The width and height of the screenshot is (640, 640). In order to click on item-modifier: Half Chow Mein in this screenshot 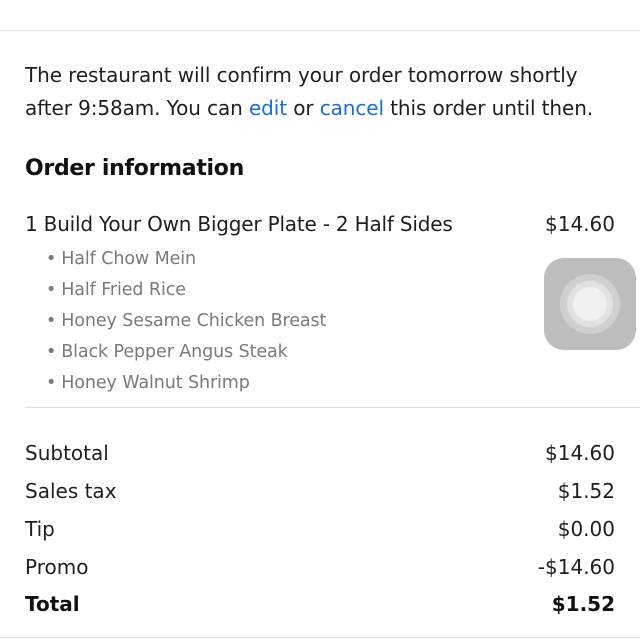, I will do `click(186, 259)`.